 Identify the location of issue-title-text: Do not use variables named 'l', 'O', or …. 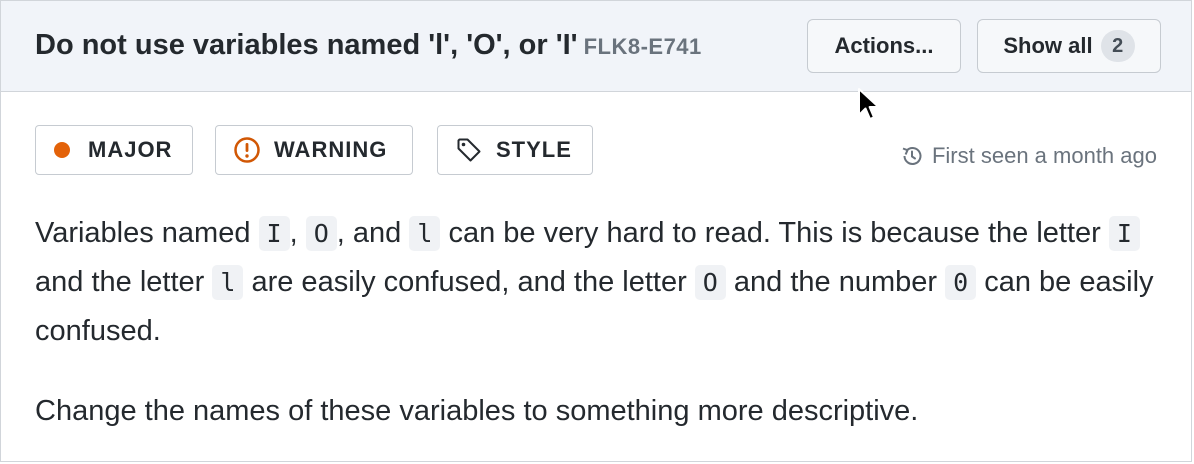
(306, 45).